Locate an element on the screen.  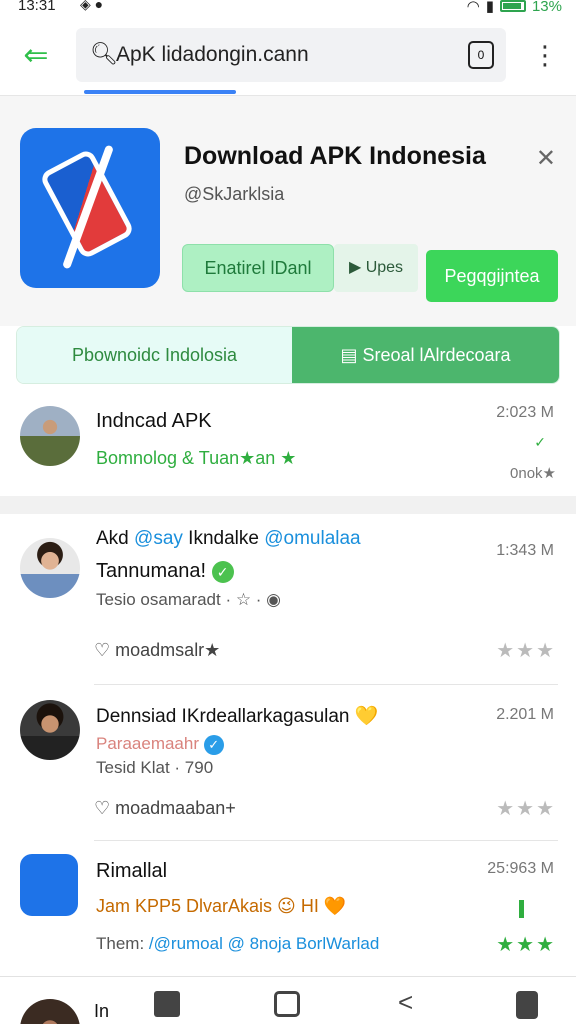
battery-icon is located at coordinates (512, 6).